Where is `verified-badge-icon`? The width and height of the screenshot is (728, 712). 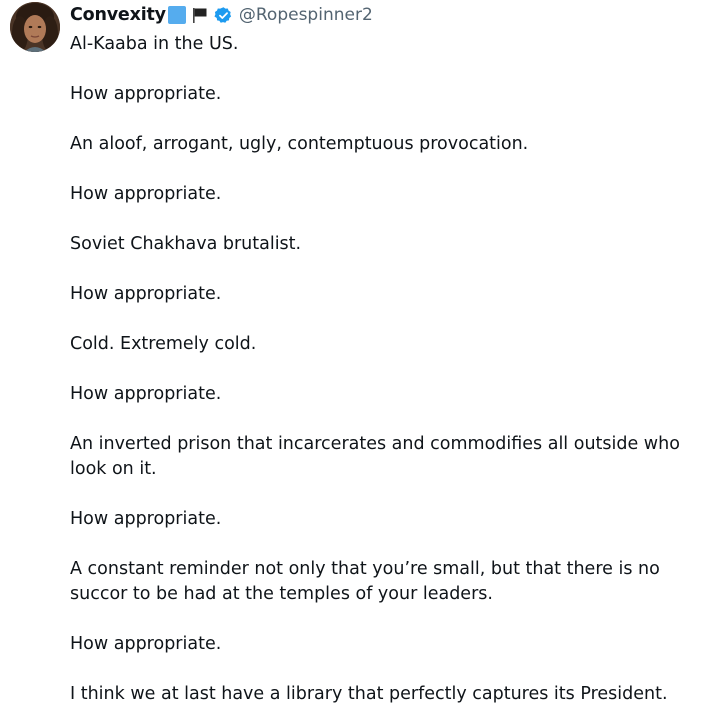
verified-badge-icon is located at coordinates (222, 14).